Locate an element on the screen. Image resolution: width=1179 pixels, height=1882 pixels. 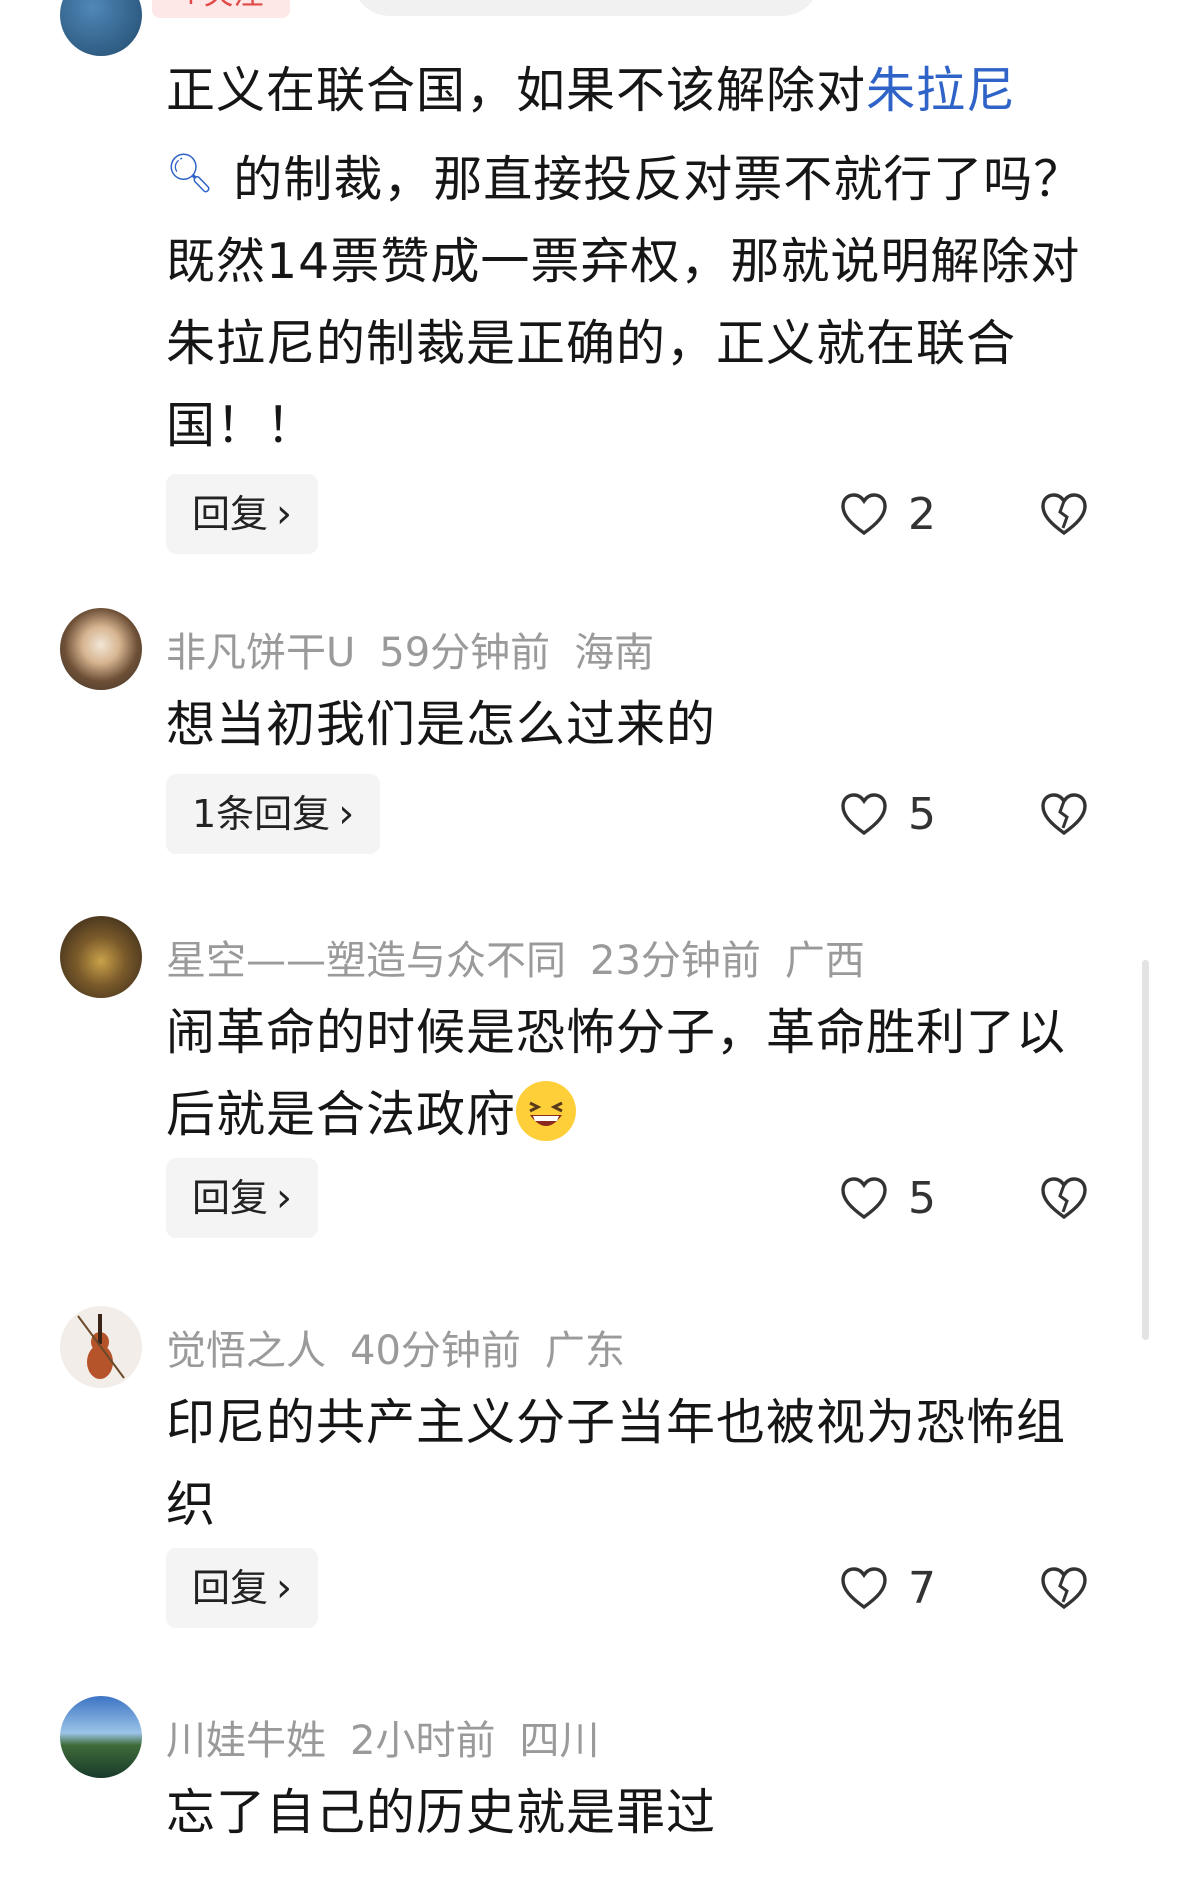
comment-text: 想当初我们是怎么过来的 is located at coordinates (441, 724).